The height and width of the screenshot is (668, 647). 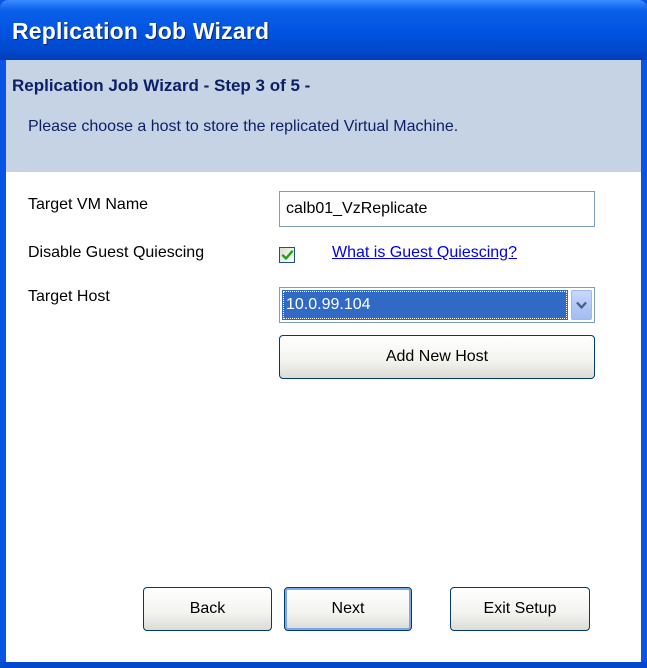 I want to click on back-button: Back, so click(x=207, y=609).